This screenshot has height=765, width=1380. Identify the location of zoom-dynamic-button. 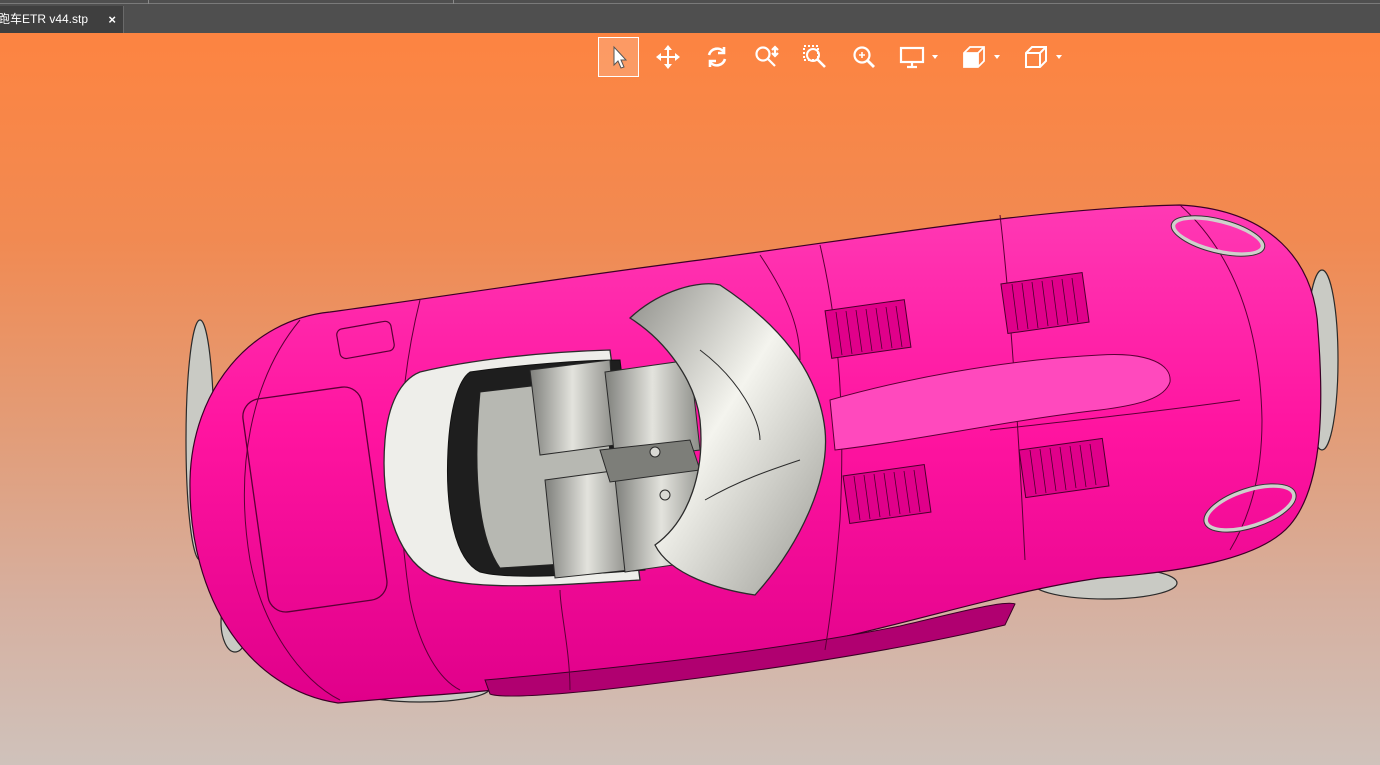
(766, 57).